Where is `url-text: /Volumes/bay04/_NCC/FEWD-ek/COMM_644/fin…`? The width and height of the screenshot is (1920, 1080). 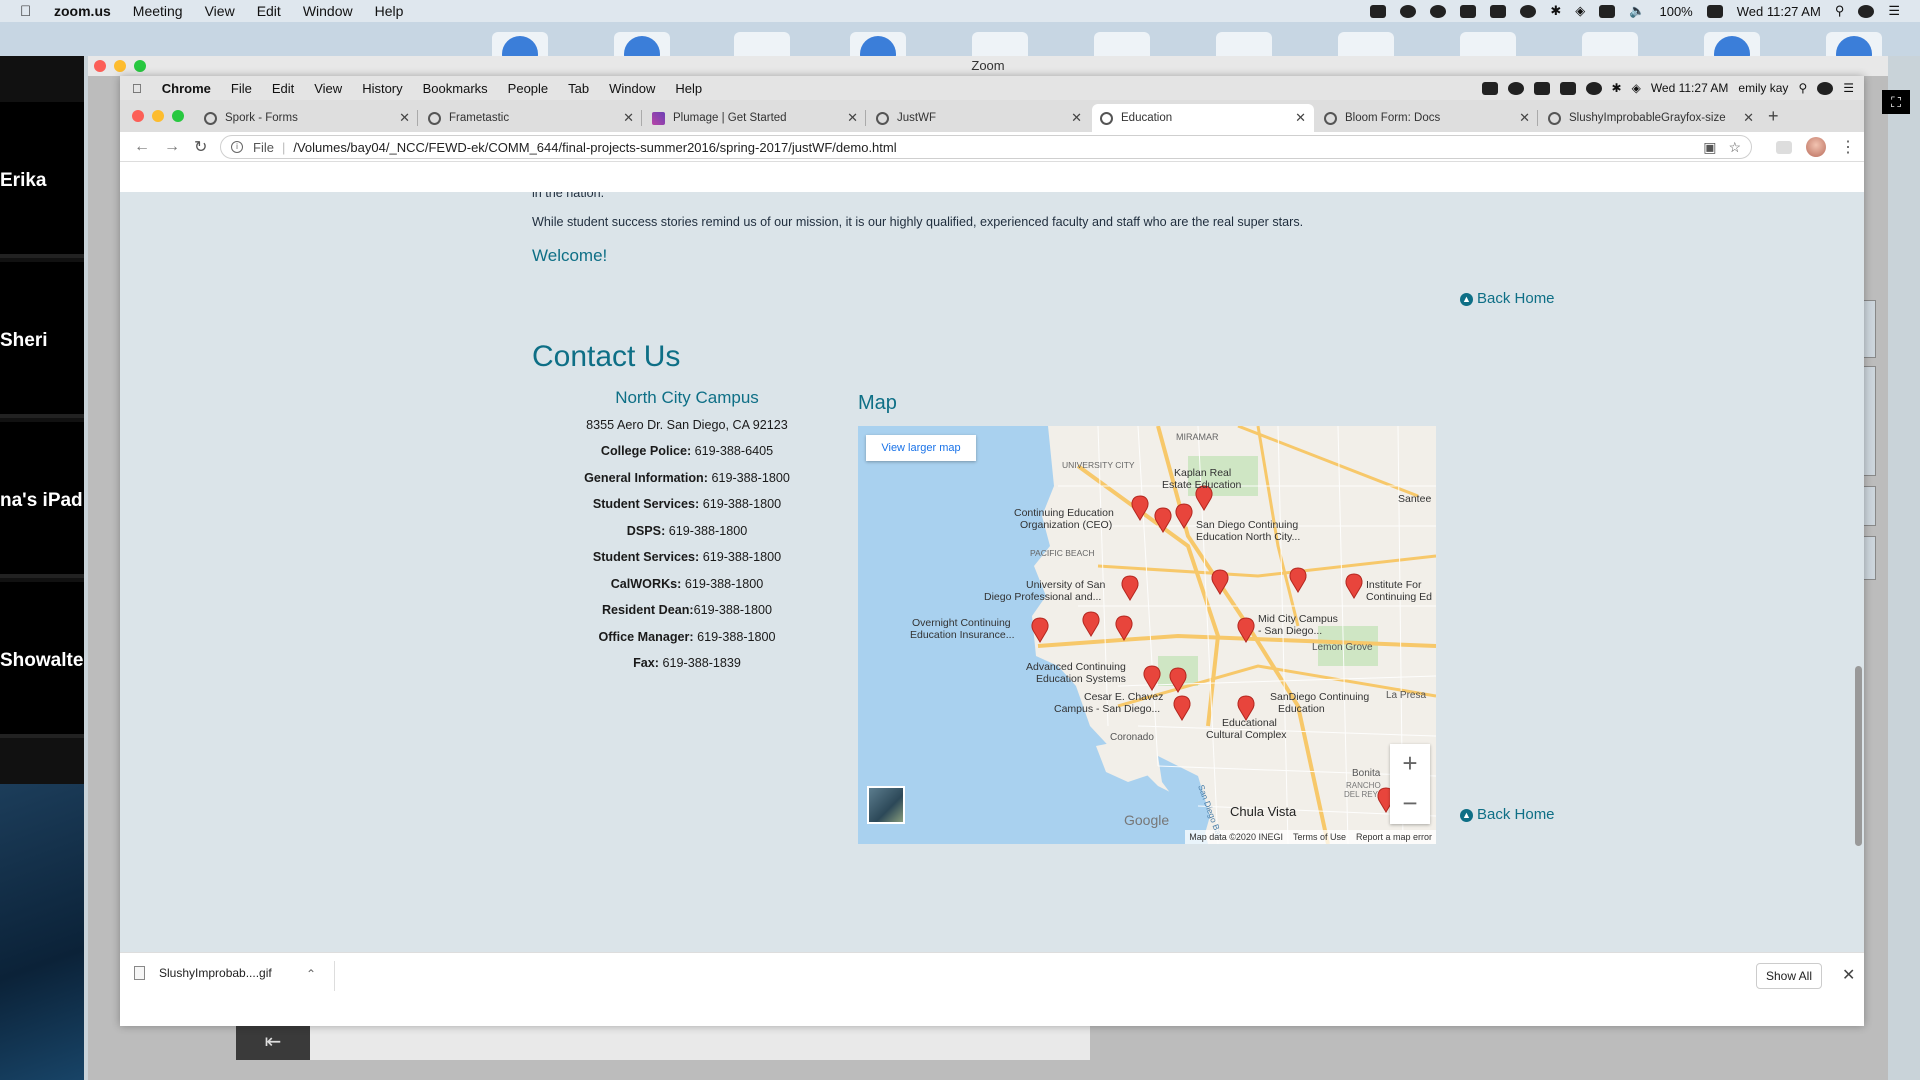 url-text: /Volumes/bay04/_NCC/FEWD-ek/COMM_644/fin… is located at coordinates (594, 147).